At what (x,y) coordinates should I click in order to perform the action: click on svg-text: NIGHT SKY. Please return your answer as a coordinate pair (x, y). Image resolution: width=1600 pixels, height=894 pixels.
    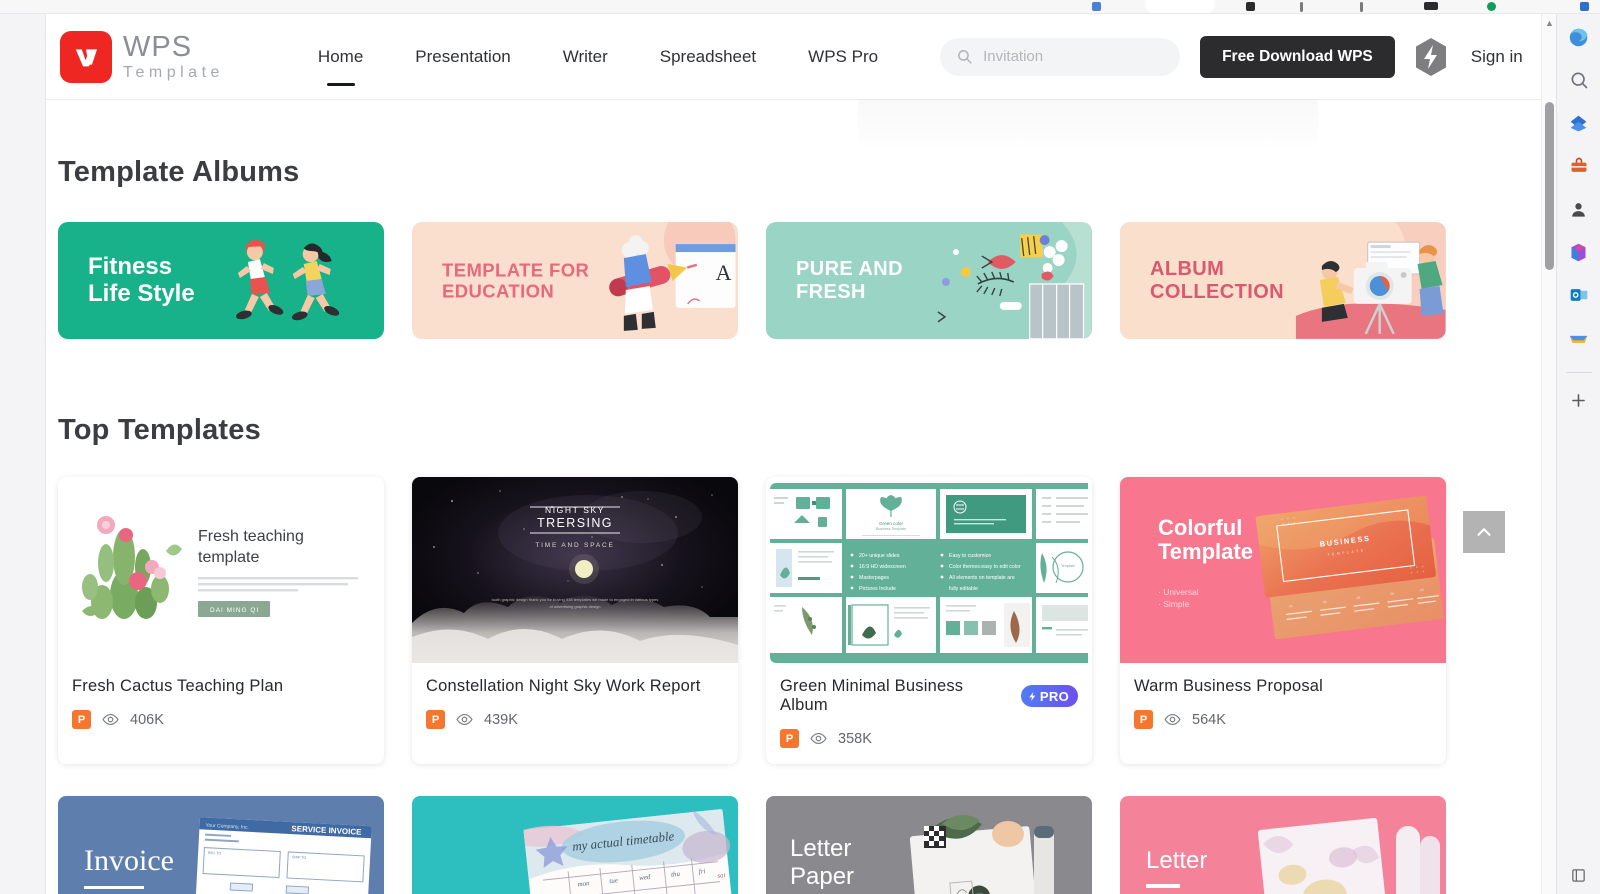
    Looking at the image, I should click on (575, 510).